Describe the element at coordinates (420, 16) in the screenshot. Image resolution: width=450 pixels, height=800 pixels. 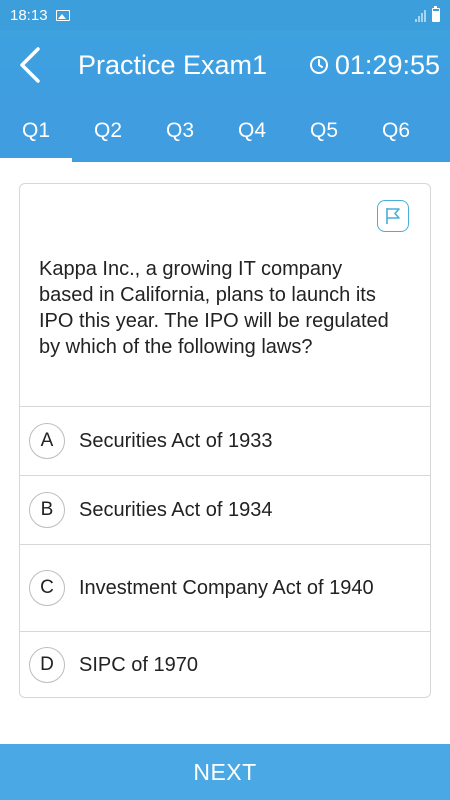
I see `signal-icon` at that location.